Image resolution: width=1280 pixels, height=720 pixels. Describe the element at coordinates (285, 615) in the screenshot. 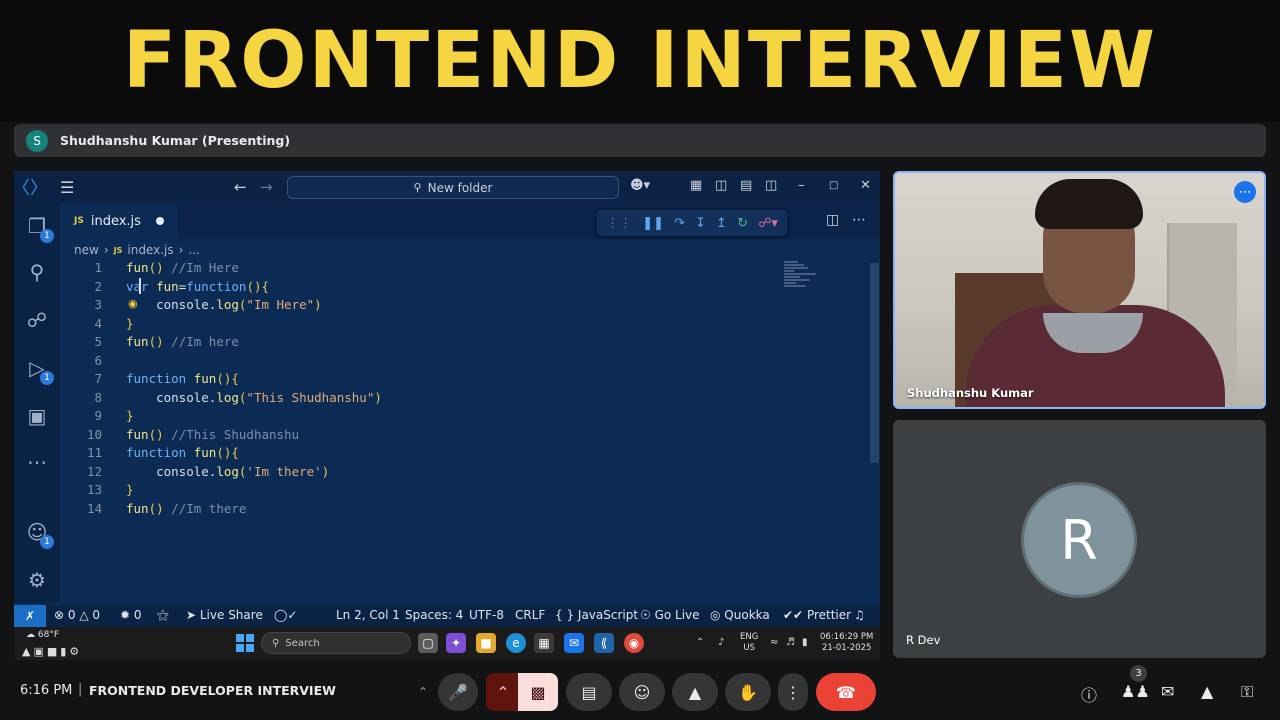

I see `copilot-status-icon: ◯✓` at that location.